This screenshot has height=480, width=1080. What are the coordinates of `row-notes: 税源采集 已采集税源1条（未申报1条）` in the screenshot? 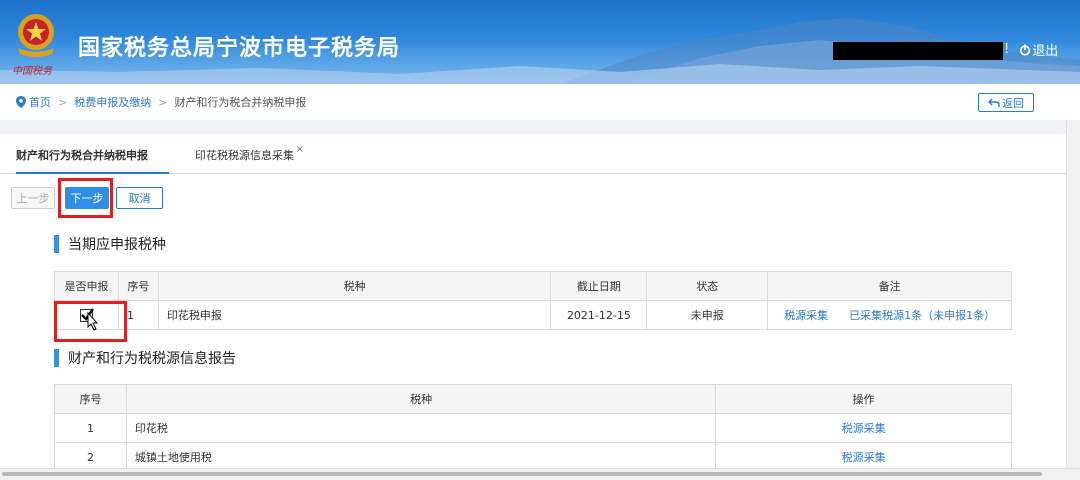 It's located at (889, 315).